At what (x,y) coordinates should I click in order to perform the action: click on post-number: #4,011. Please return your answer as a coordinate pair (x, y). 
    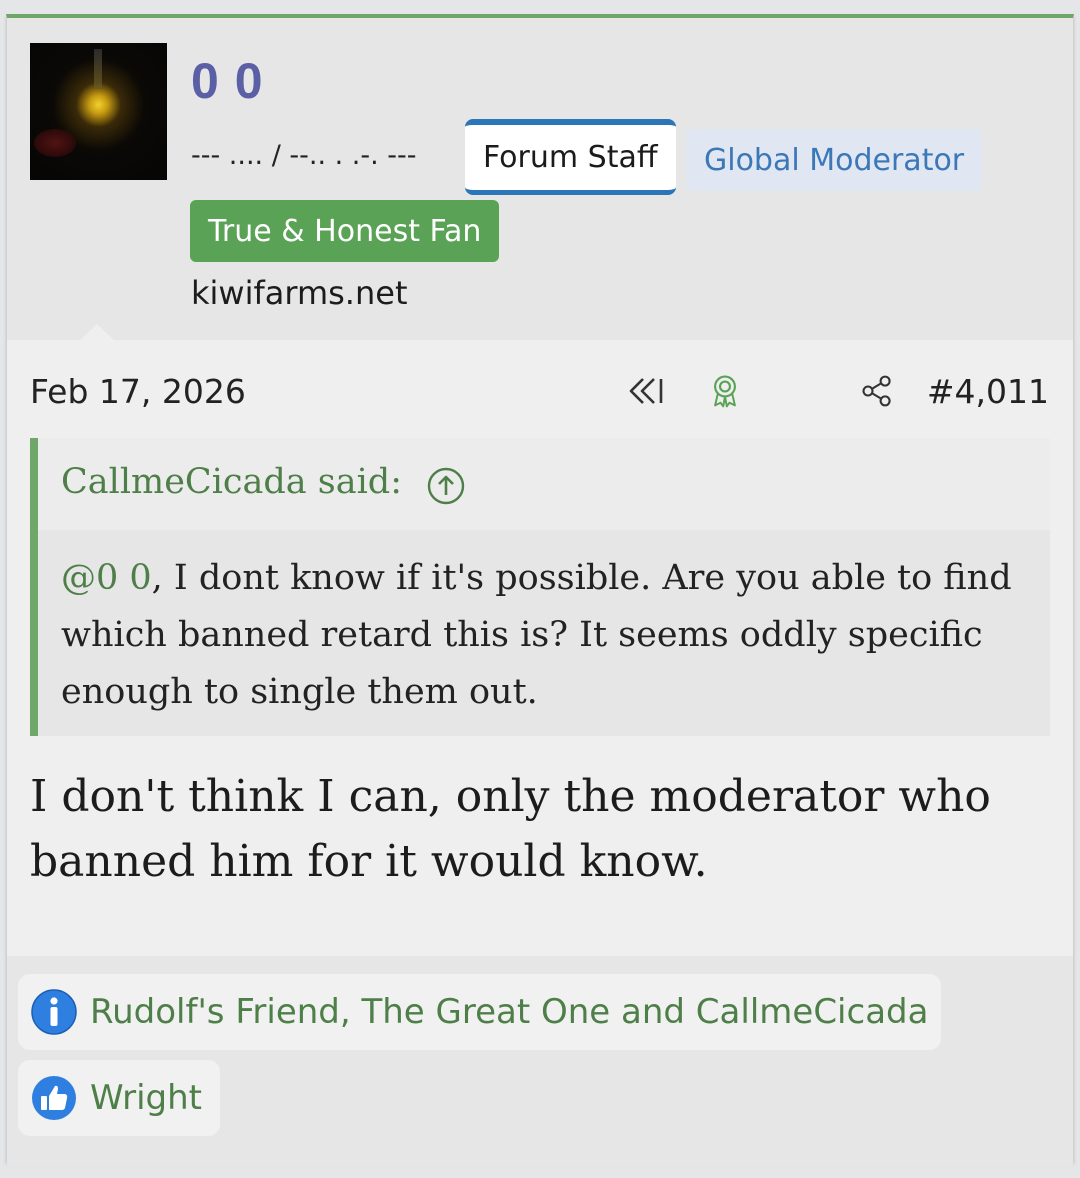
    Looking at the image, I should click on (988, 391).